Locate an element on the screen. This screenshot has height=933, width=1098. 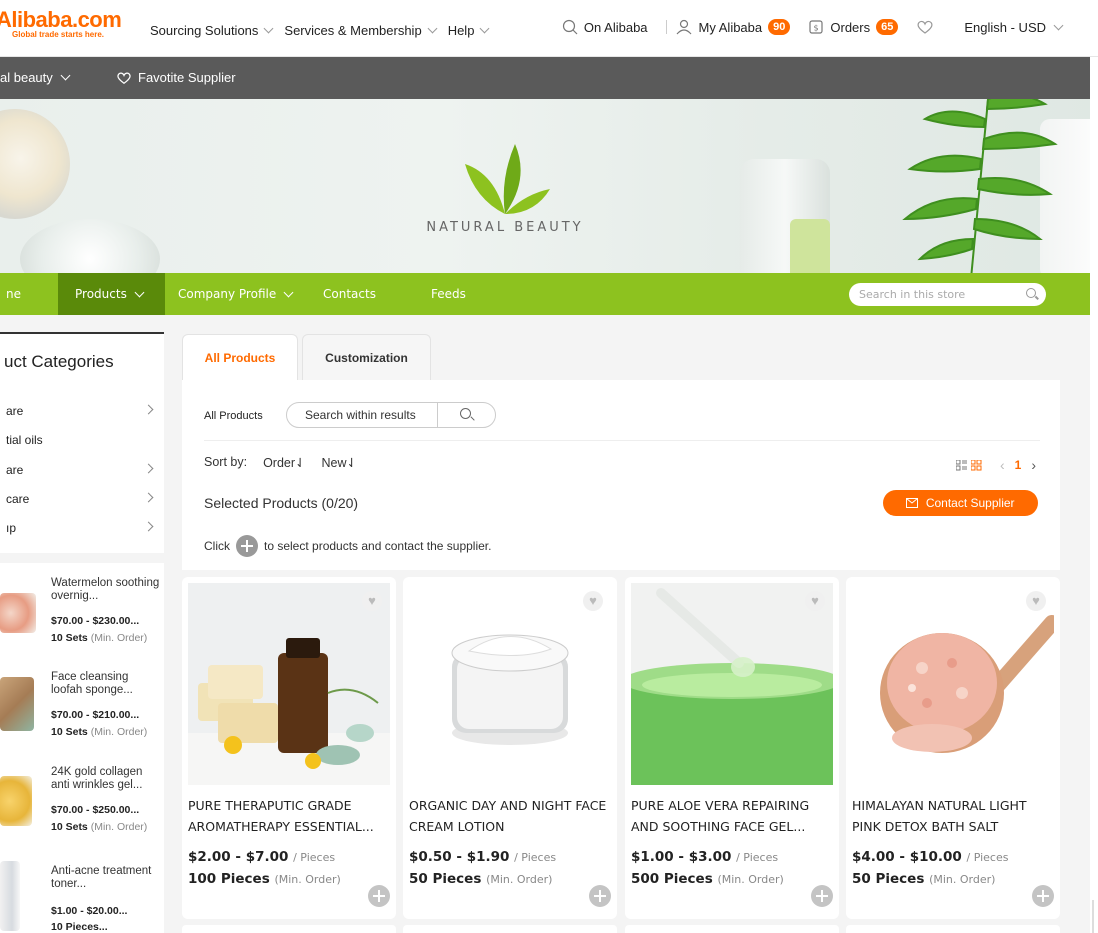
grid-view-icon is located at coordinates (976, 465).